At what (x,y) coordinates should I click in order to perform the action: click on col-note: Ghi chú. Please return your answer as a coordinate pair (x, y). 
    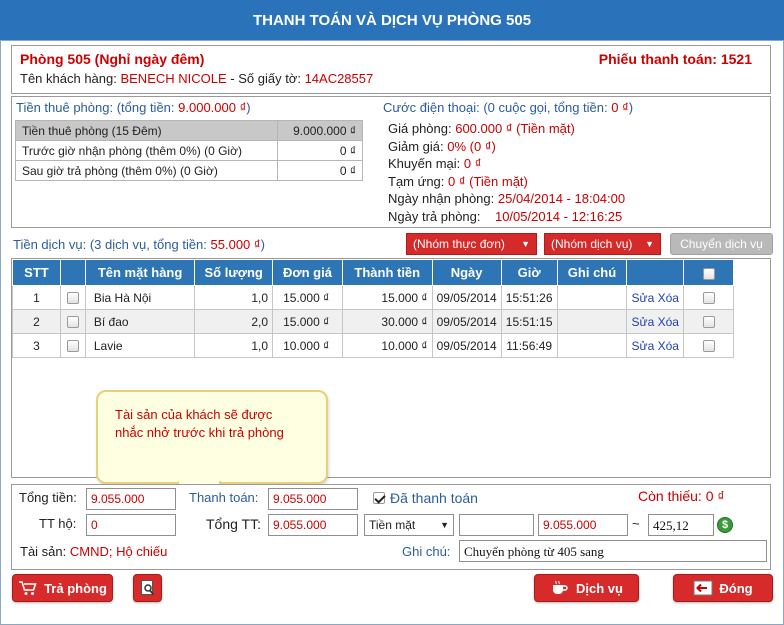
    Looking at the image, I should click on (592, 272).